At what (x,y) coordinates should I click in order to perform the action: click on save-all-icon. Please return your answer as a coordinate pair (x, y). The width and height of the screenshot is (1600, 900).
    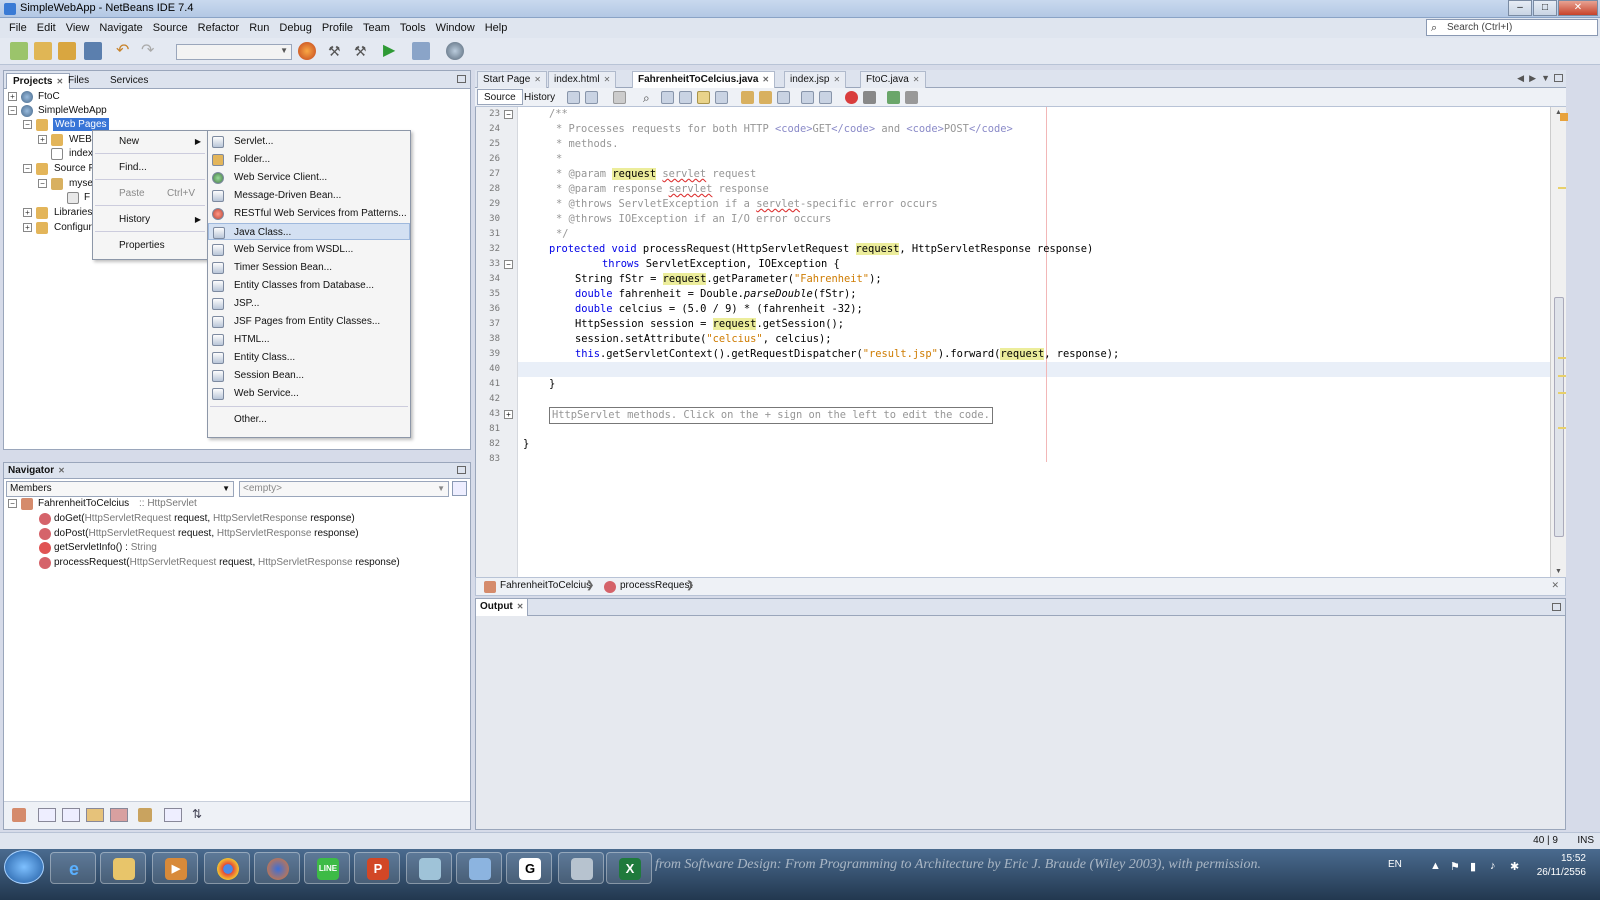
    Looking at the image, I should click on (93, 51).